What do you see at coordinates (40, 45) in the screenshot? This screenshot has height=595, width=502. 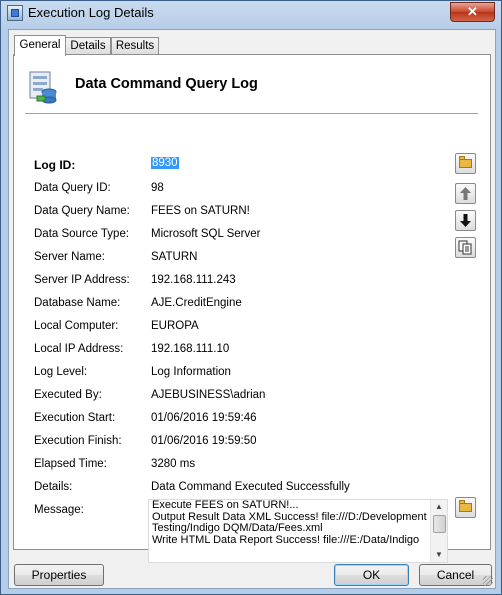 I see `tab-general: General` at bounding box center [40, 45].